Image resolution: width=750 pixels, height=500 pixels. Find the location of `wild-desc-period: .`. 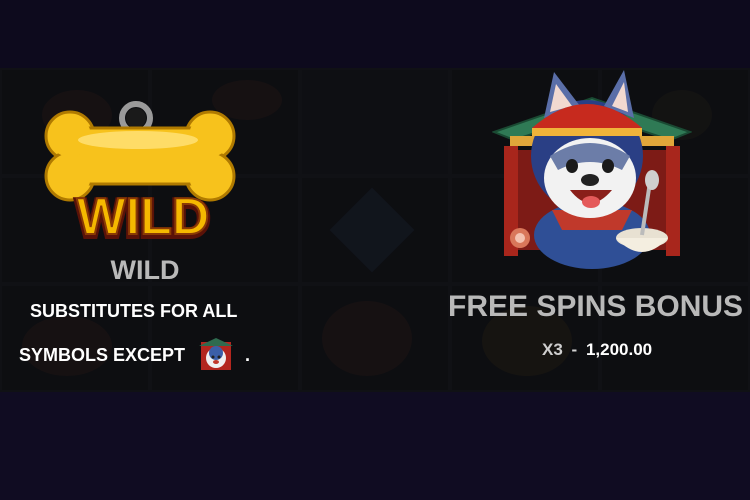

wild-desc-period: . is located at coordinates (248, 354).